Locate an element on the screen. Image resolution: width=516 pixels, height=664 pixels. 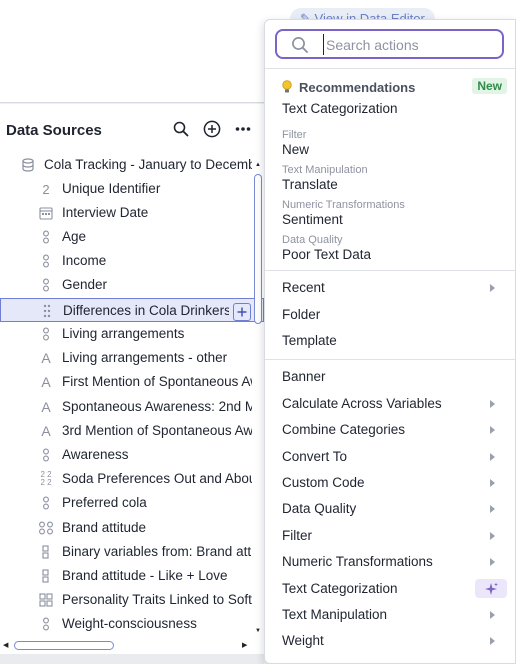
tree-item: A First Mention of Spontaneous Awareness is located at coordinates (132, 382).